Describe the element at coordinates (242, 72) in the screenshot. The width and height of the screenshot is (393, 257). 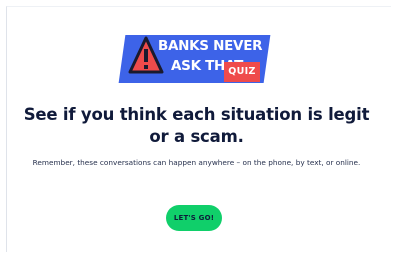
I see `quiz-tag: QUIZ` at that location.